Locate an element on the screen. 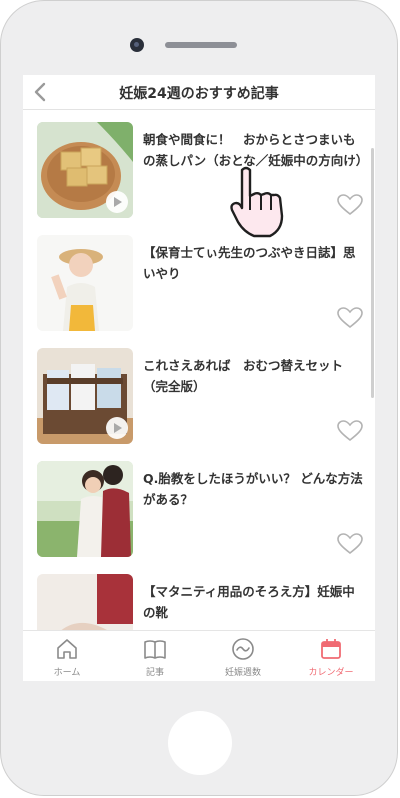 This screenshot has width=400, height=798. article-item: これさえあれば おむつ替えセット（完全版） is located at coordinates (202, 398).